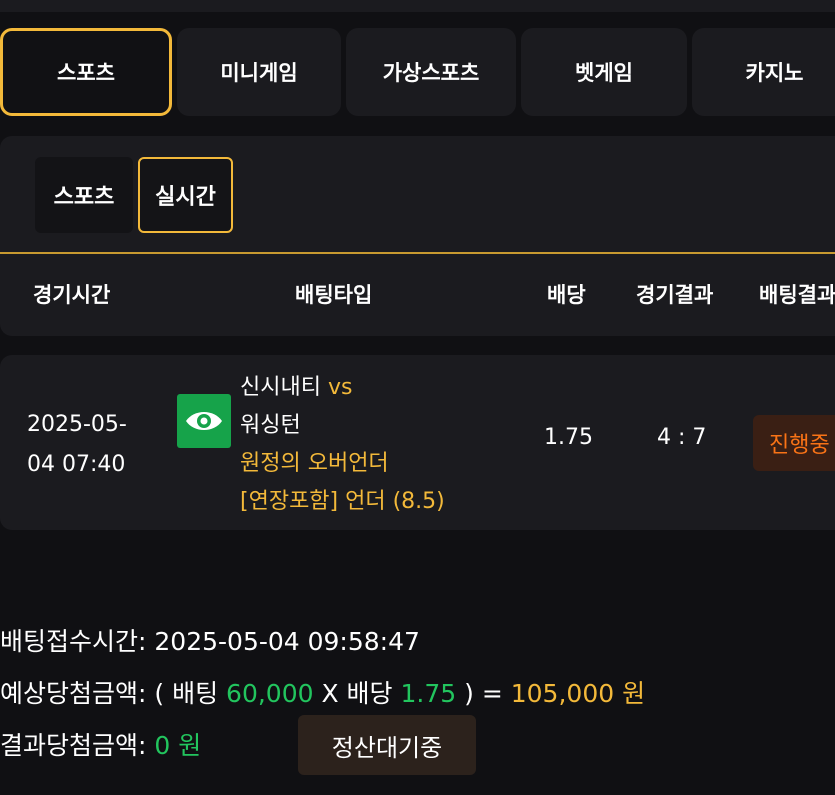 The width and height of the screenshot is (835, 795). I want to click on header-bet-type: 배팅타입, so click(334, 295).